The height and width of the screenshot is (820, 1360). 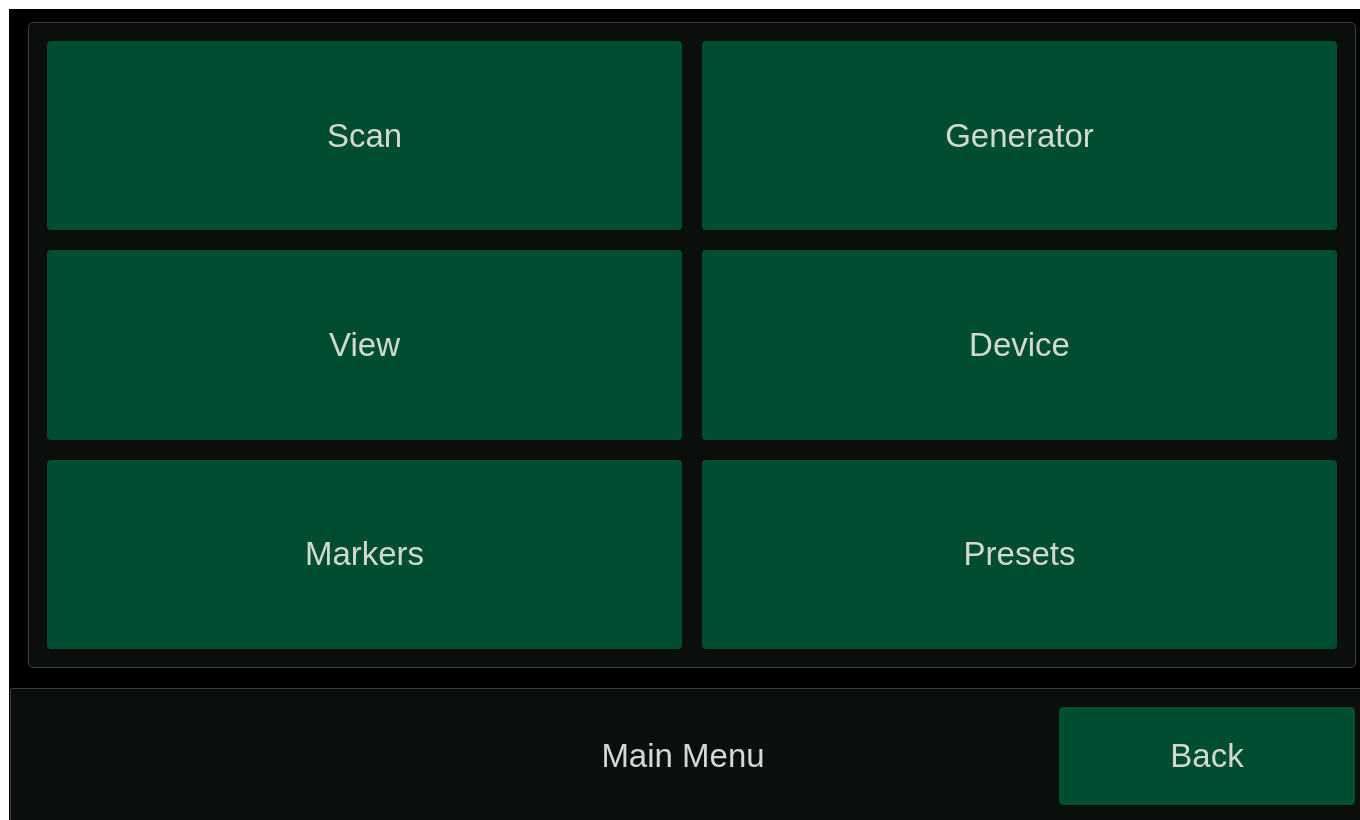 I want to click on screen-title: Main Menu, so click(x=683, y=755).